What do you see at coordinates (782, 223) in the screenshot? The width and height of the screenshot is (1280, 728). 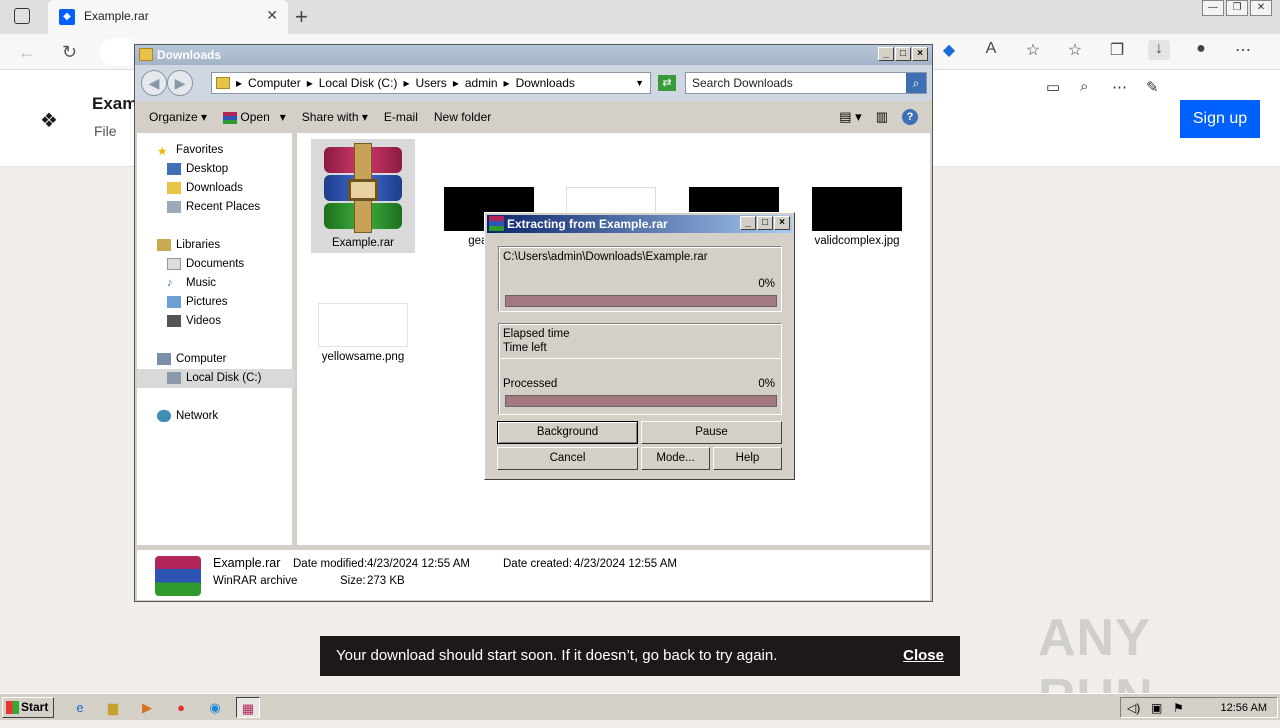 I see `dialog-close-button: ×` at bounding box center [782, 223].